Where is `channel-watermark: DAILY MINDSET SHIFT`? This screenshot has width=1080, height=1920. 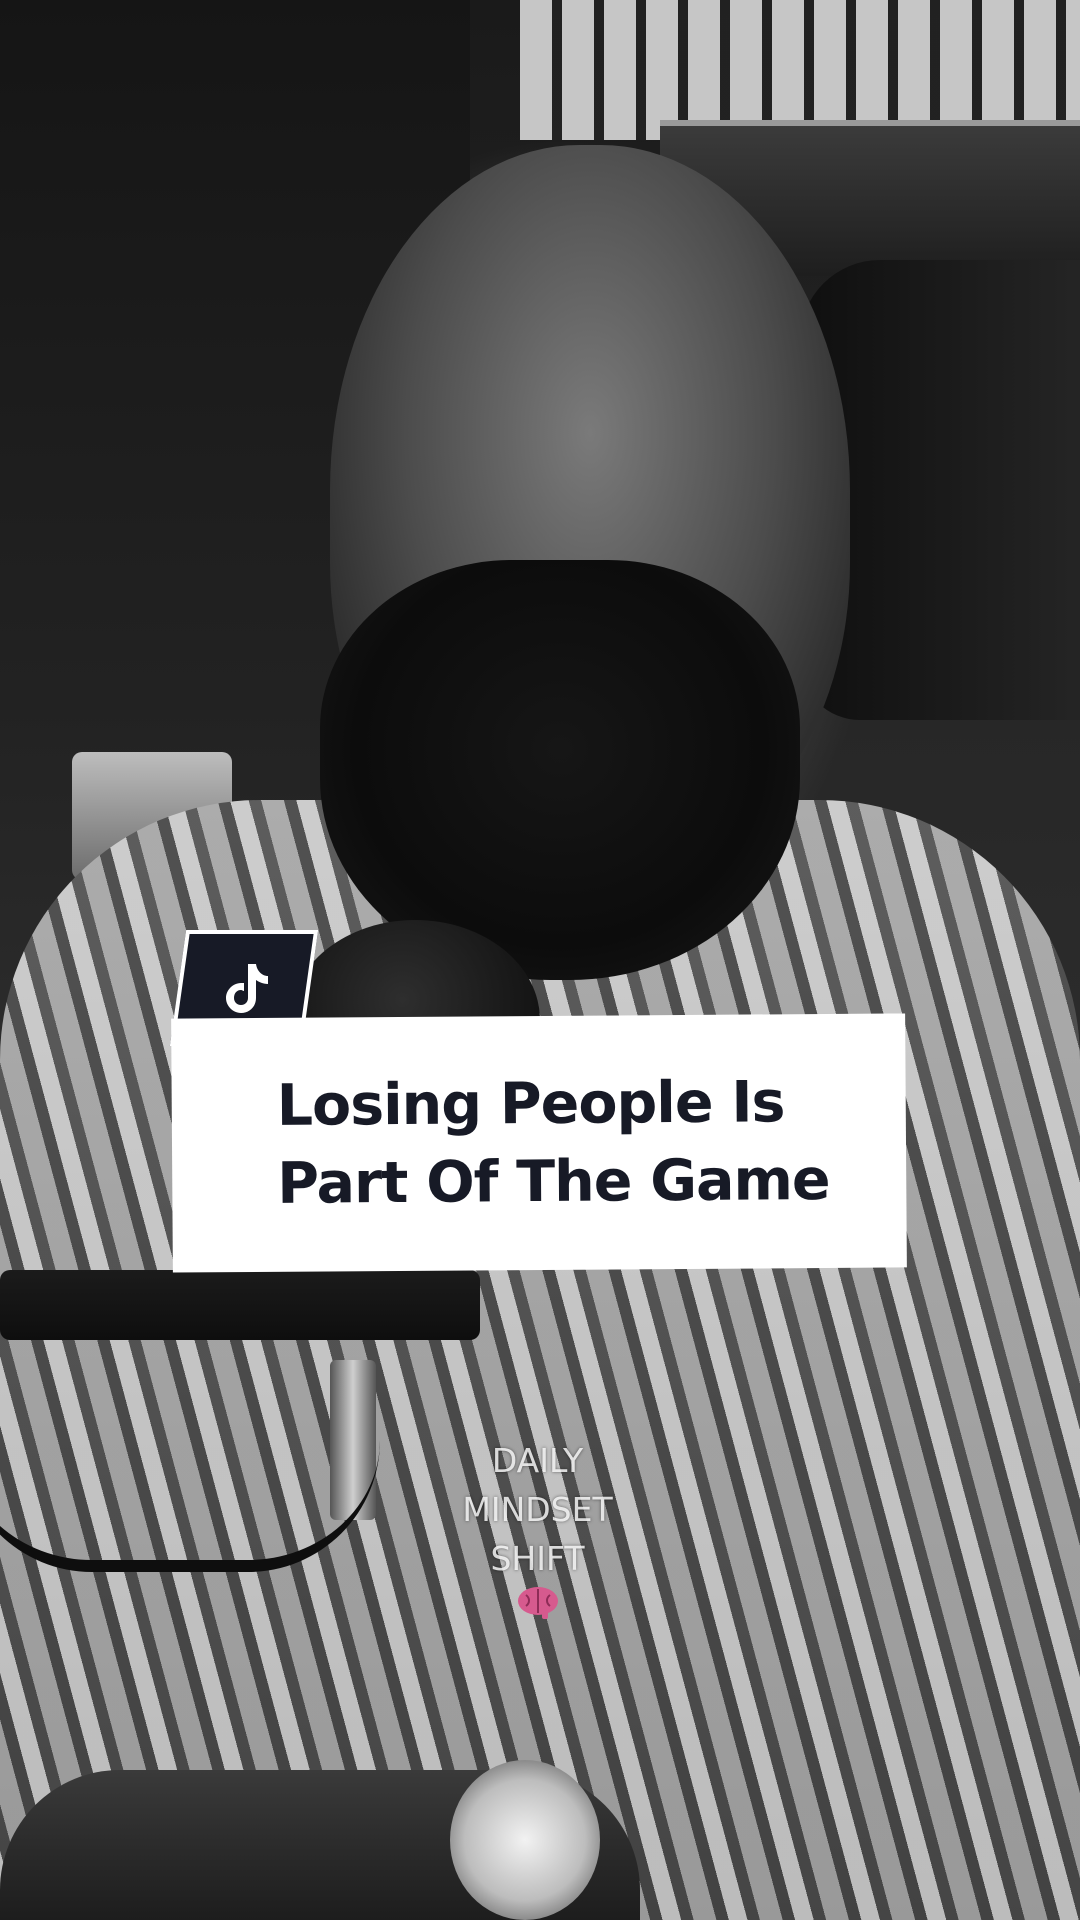
channel-watermark: DAILY MINDSET SHIFT is located at coordinates (537, 1528).